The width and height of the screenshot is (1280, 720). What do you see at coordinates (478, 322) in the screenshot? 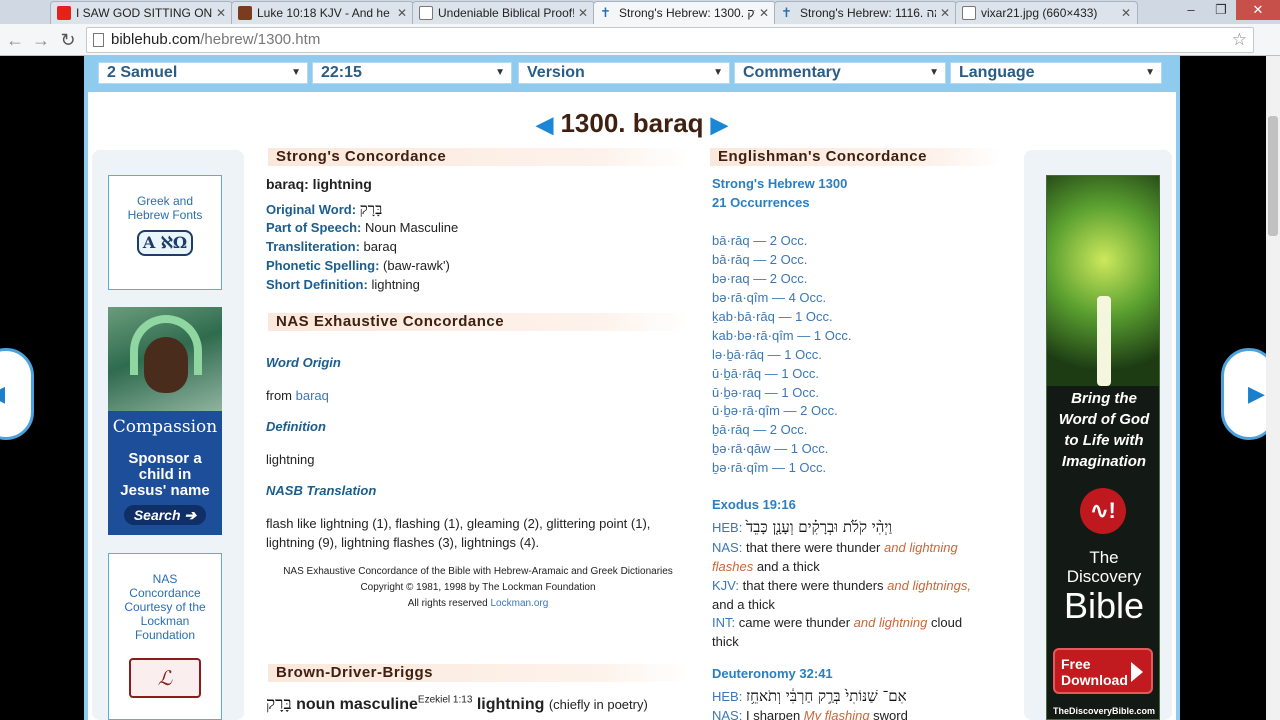
I see `nas-header: NAS Exhaustive Concordance` at bounding box center [478, 322].